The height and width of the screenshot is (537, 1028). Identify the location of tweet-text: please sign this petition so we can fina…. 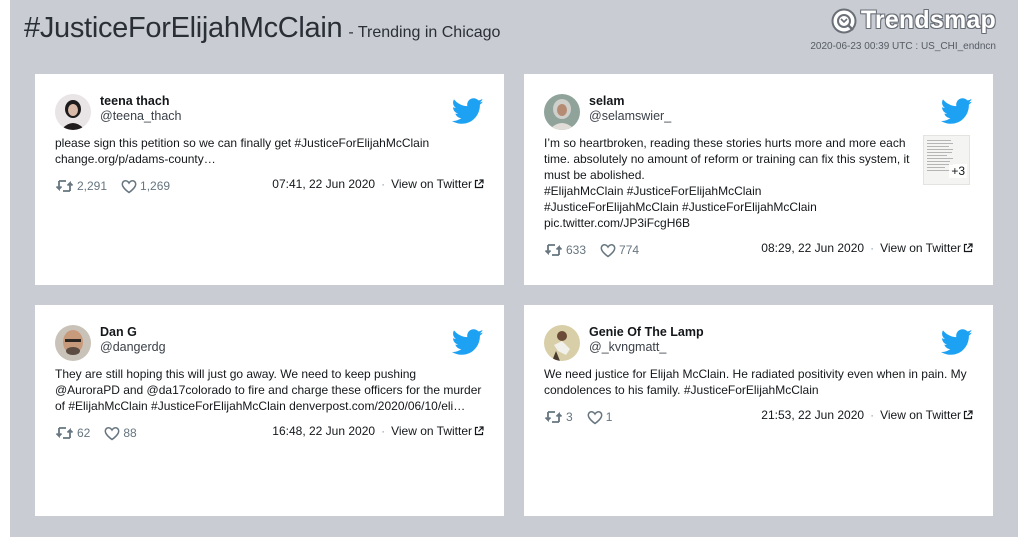
(270, 151).